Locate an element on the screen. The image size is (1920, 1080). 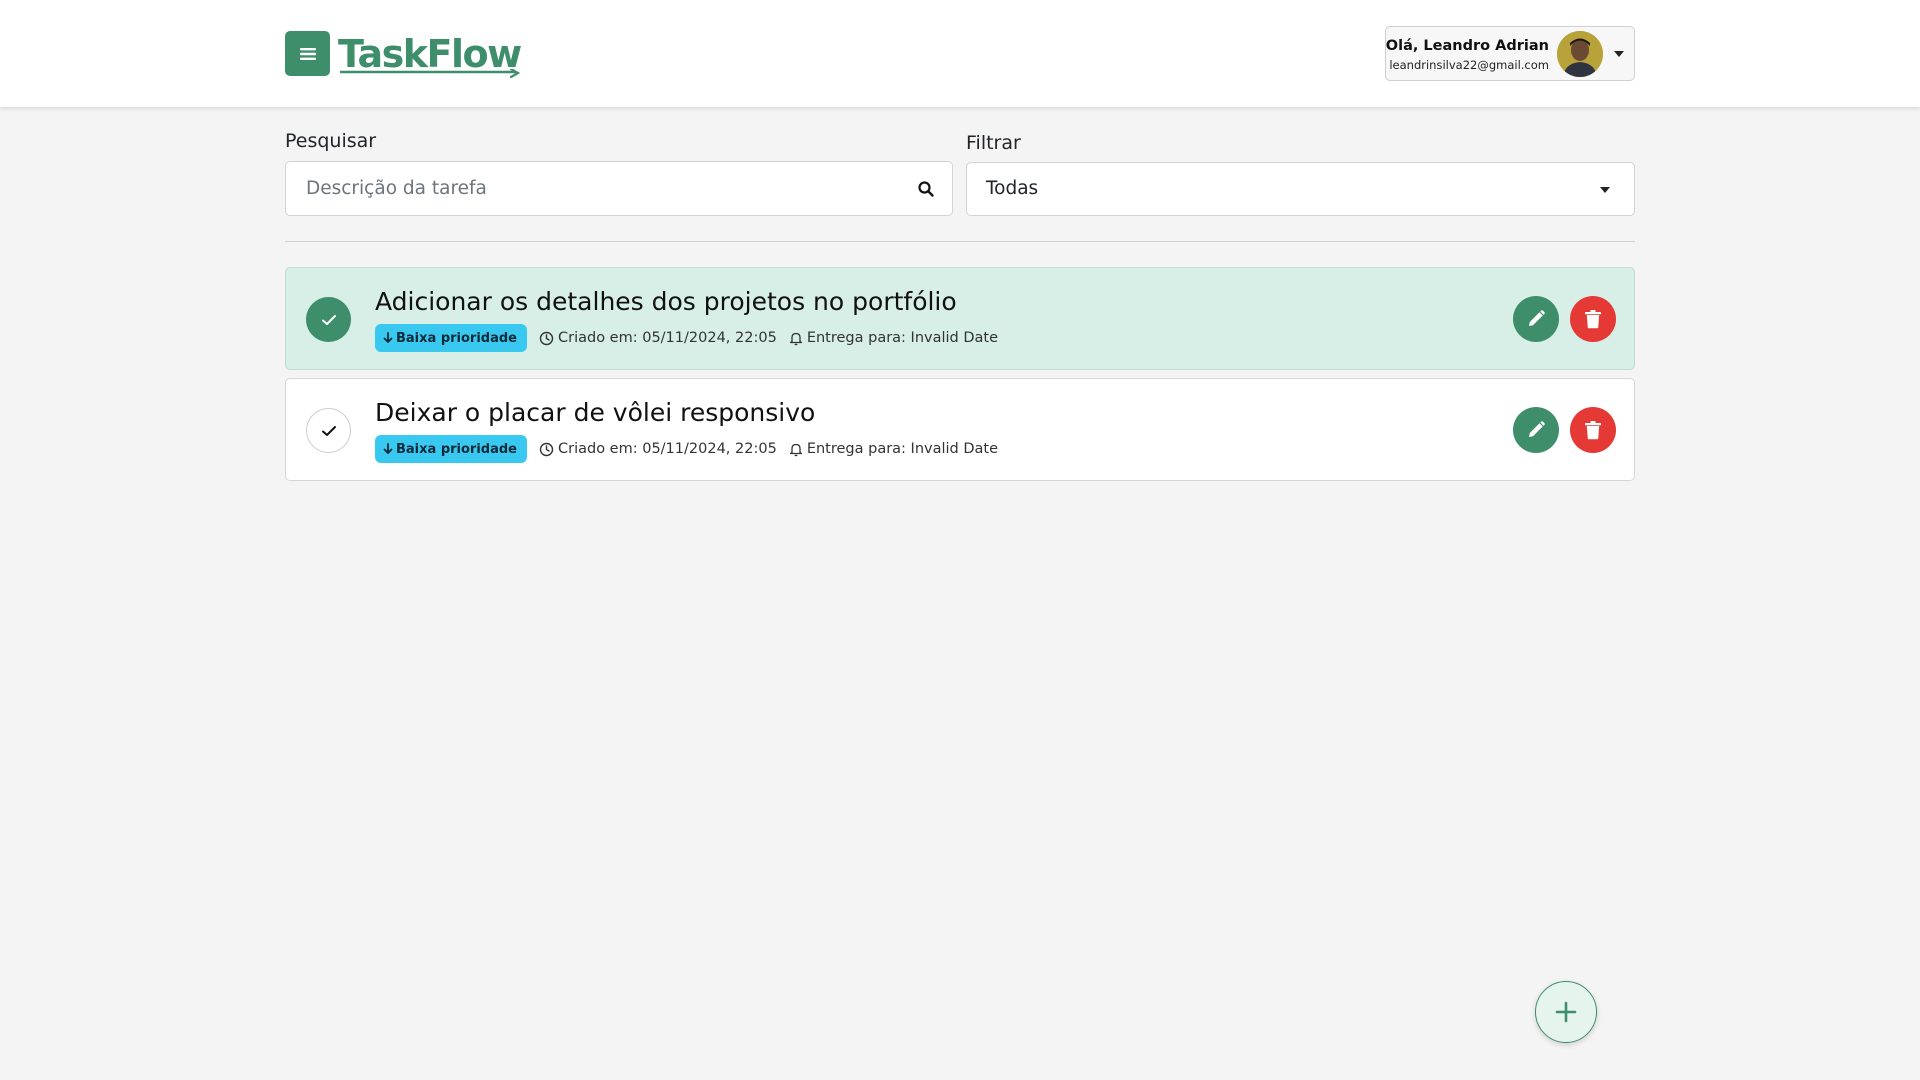
search-icon is located at coordinates (926, 189).